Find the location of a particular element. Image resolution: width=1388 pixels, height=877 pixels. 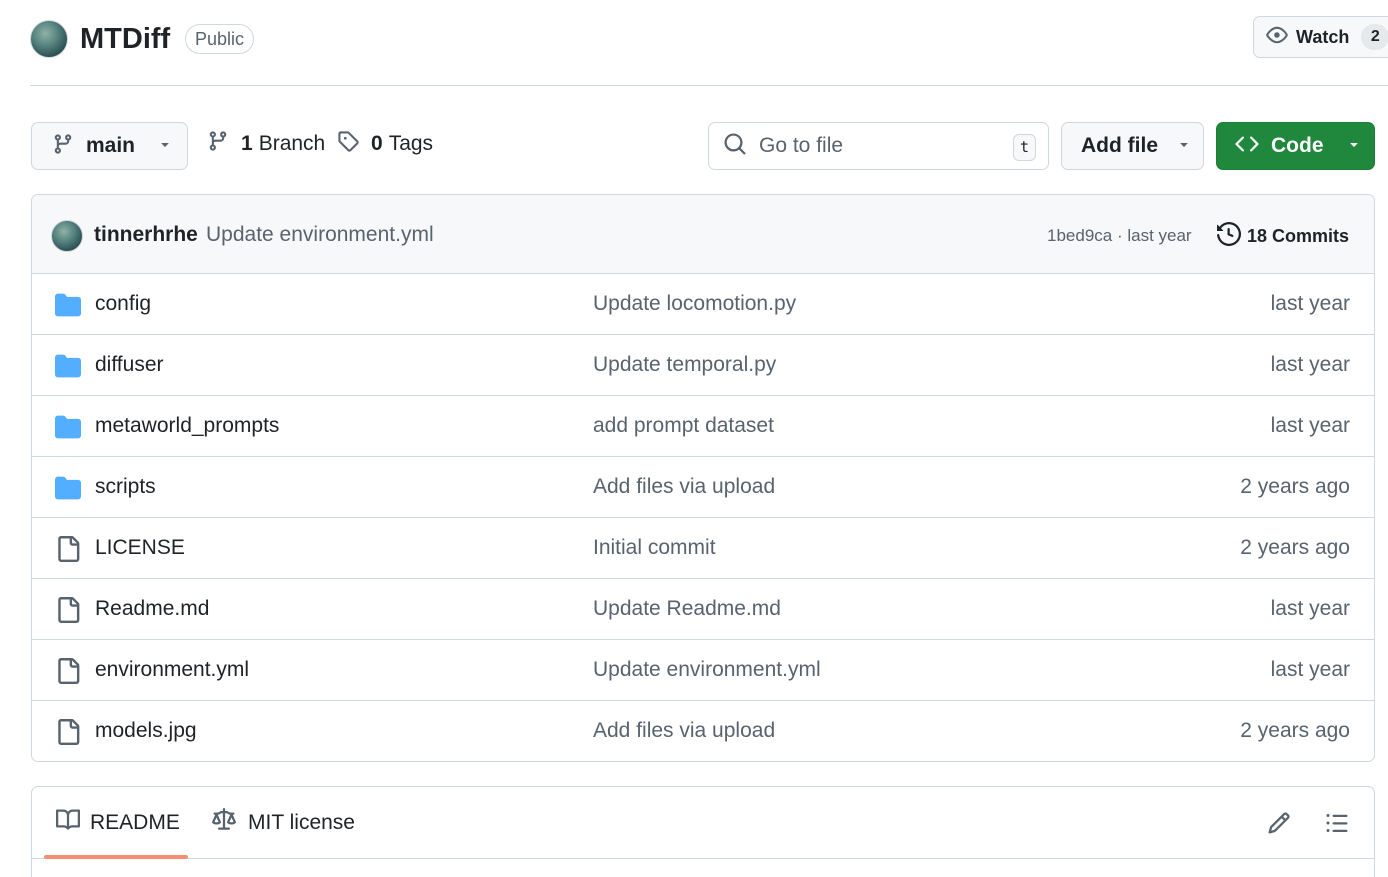

code-icon is located at coordinates (1247, 146).